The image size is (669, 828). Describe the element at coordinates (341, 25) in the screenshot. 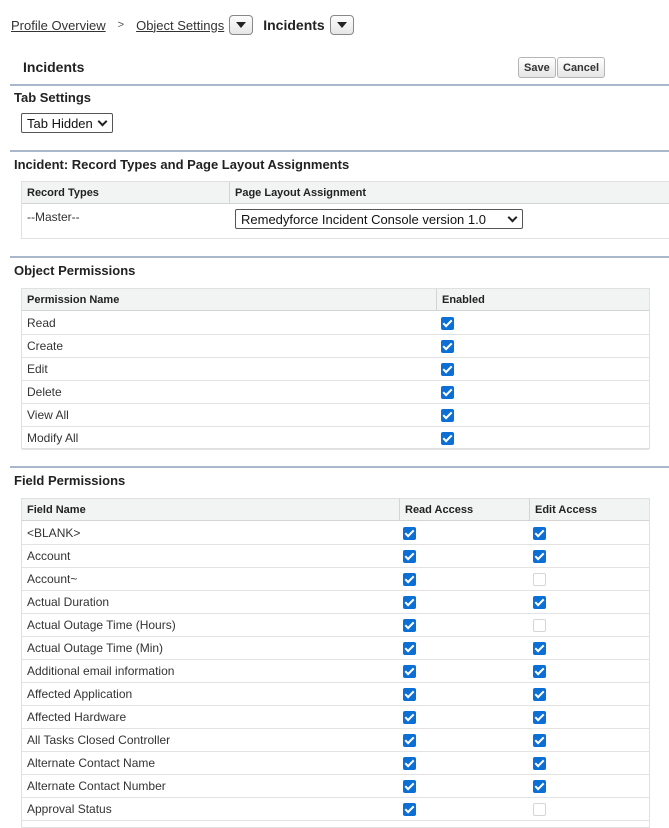

I see `incidents-dropdown-button` at that location.